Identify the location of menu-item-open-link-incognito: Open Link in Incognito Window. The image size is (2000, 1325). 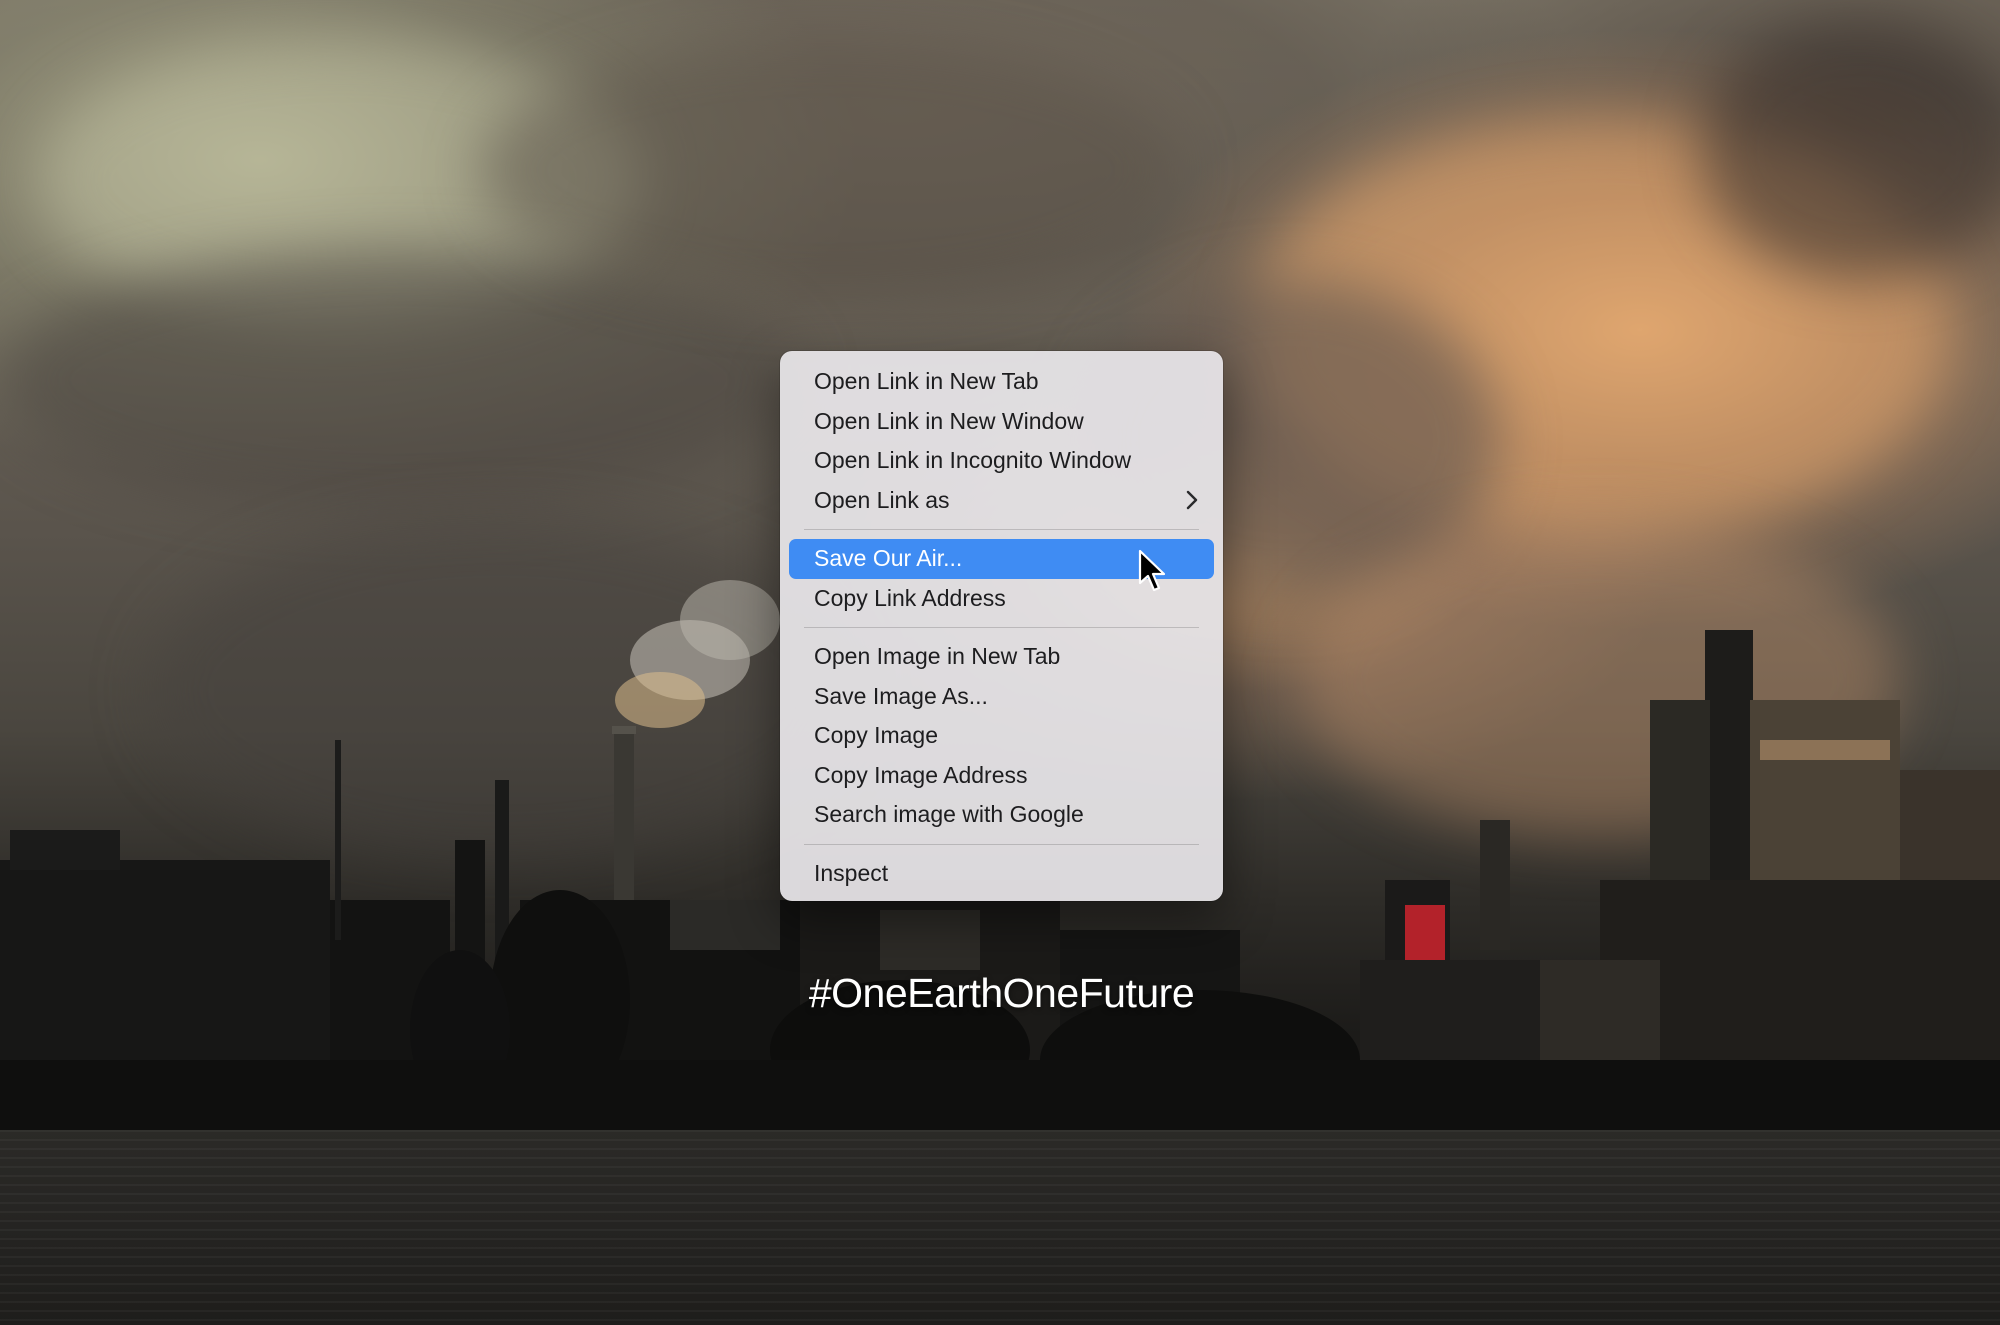
(1001, 461).